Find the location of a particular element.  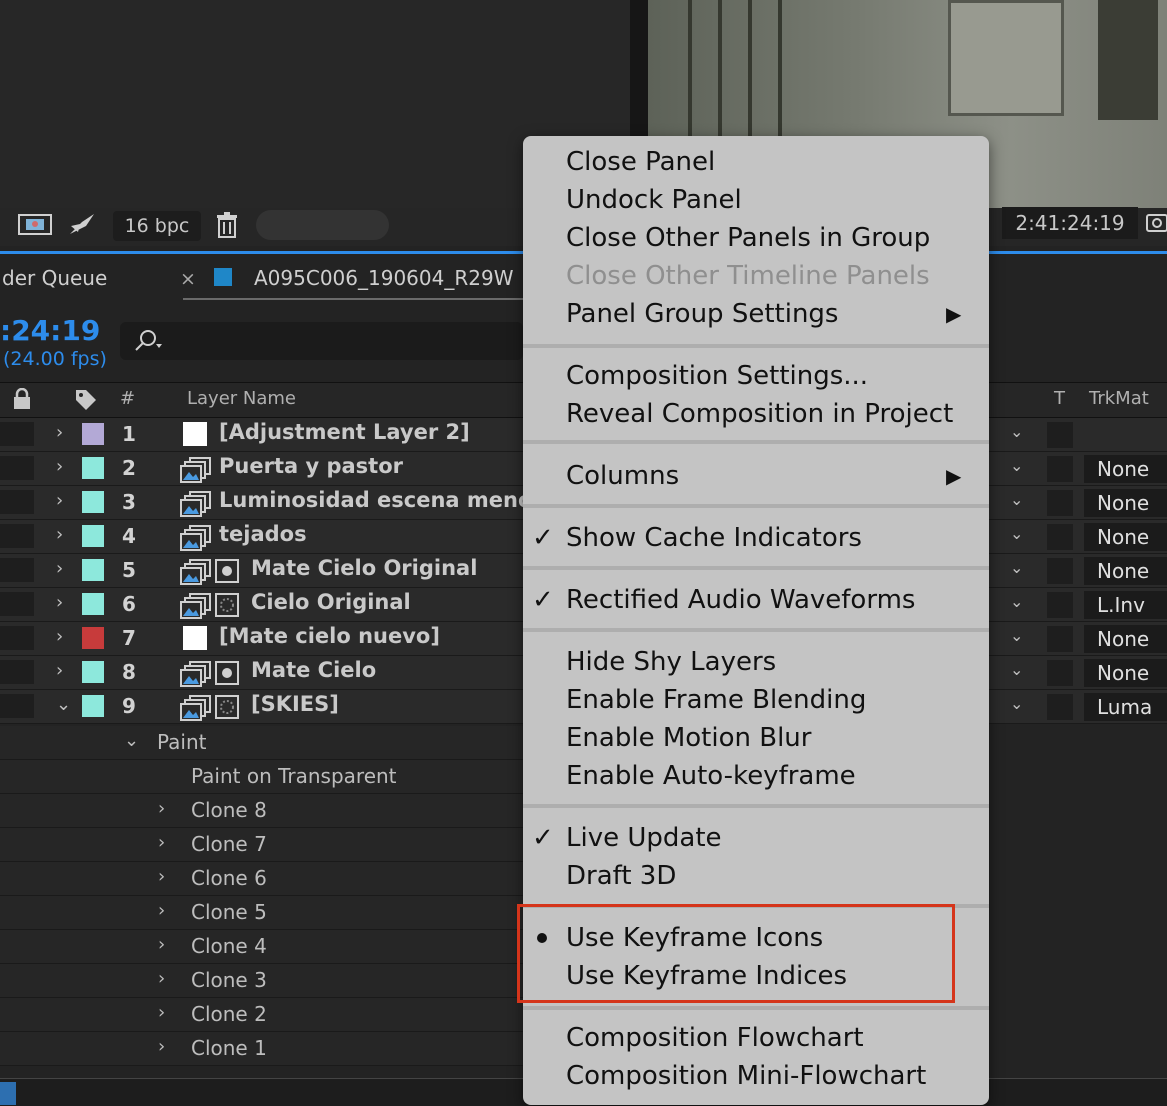

clone-row: › Clone 3 is located at coordinates (261, 981).